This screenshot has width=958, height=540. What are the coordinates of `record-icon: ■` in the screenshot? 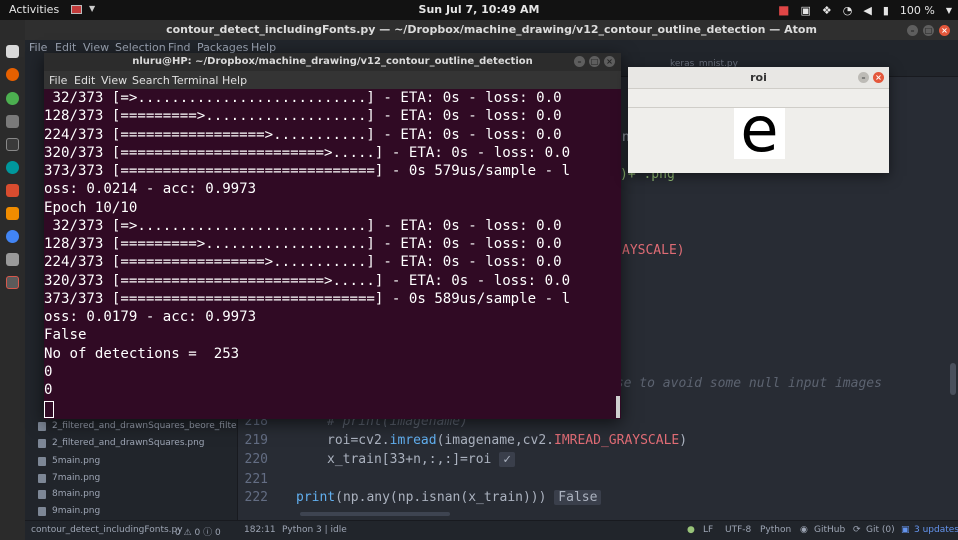 It's located at (783, 10).